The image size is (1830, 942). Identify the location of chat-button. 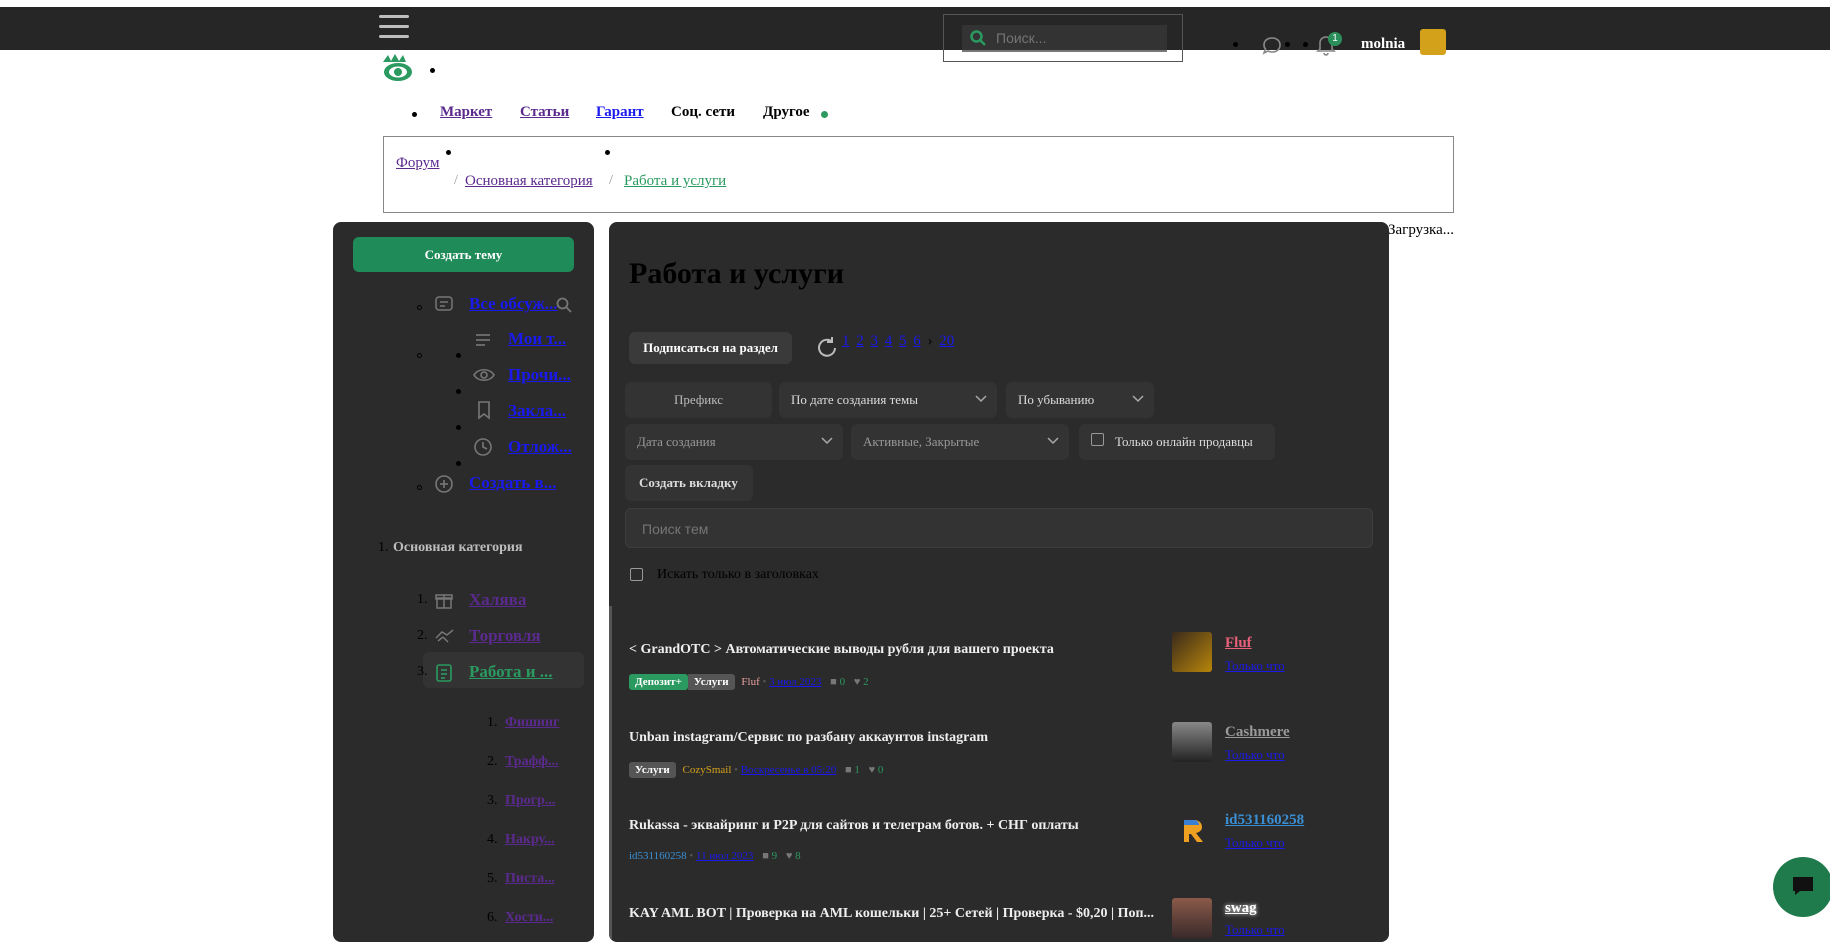
(1801, 887).